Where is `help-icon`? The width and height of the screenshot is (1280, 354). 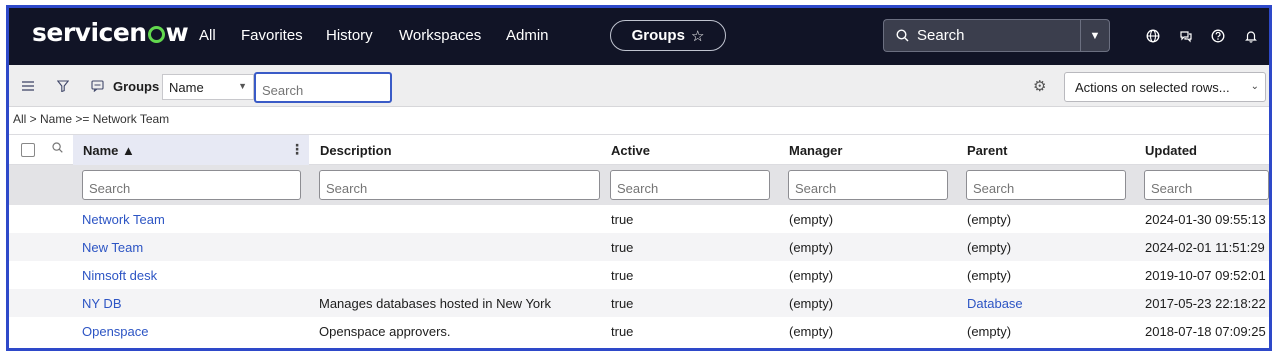 help-icon is located at coordinates (1218, 36).